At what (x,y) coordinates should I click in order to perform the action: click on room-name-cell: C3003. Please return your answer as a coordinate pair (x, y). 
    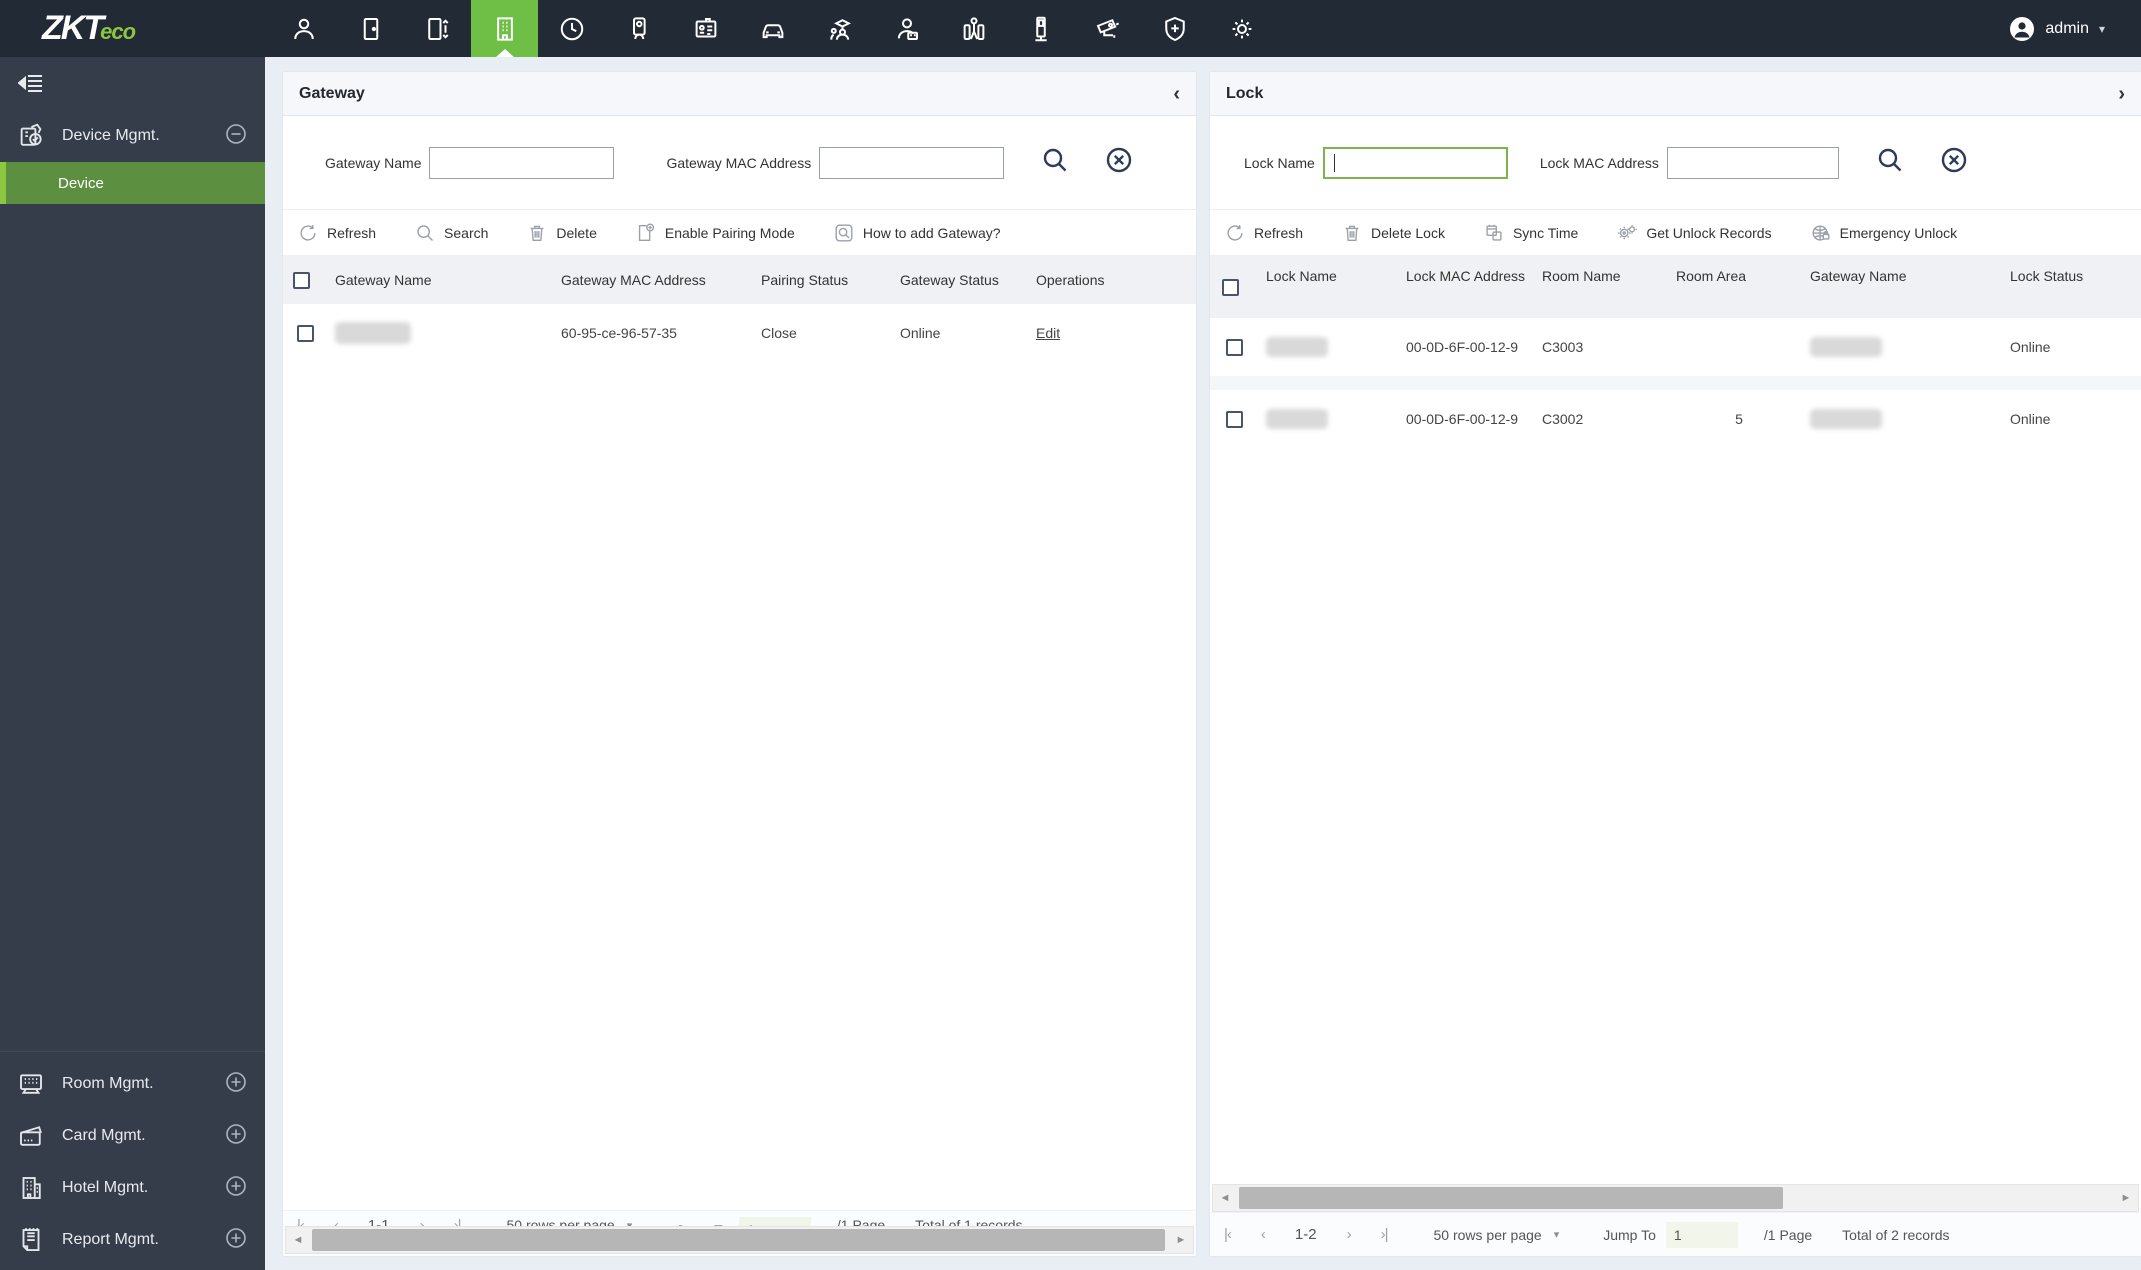
    Looking at the image, I should click on (1563, 347).